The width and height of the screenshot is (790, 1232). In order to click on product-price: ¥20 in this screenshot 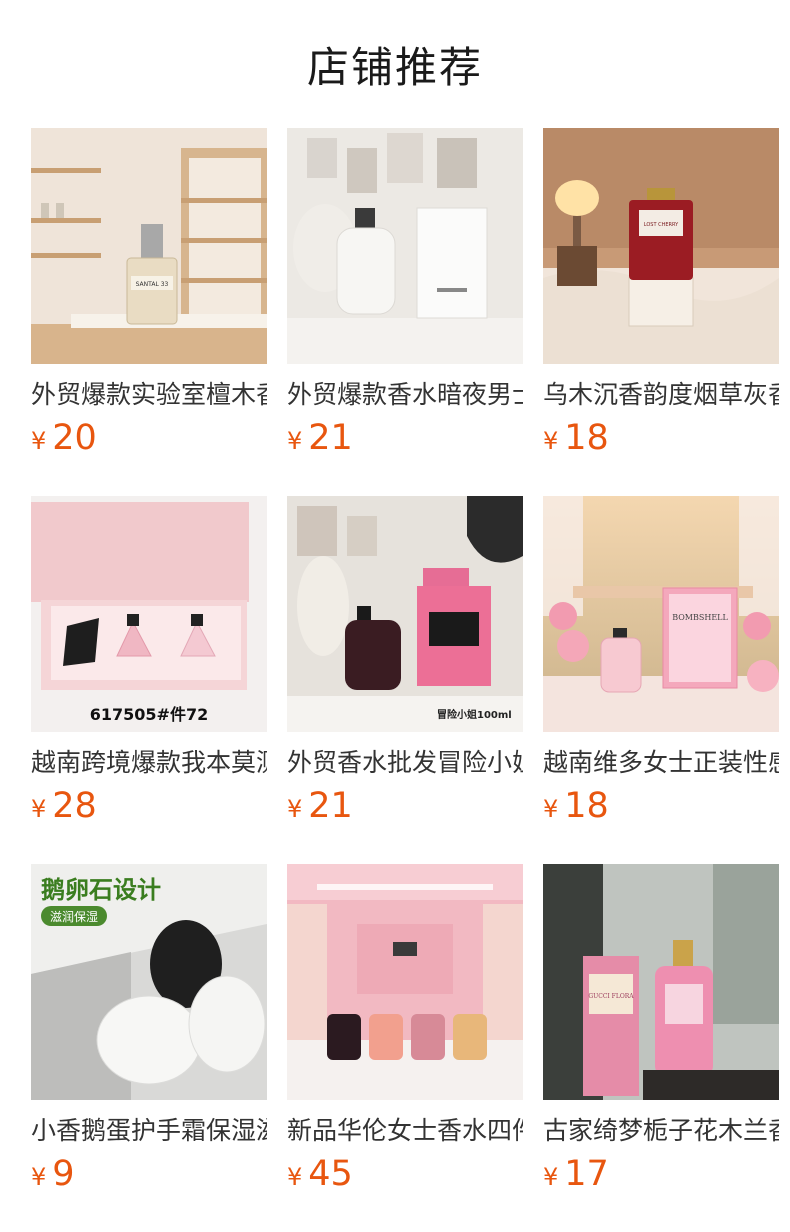, I will do `click(64, 441)`.